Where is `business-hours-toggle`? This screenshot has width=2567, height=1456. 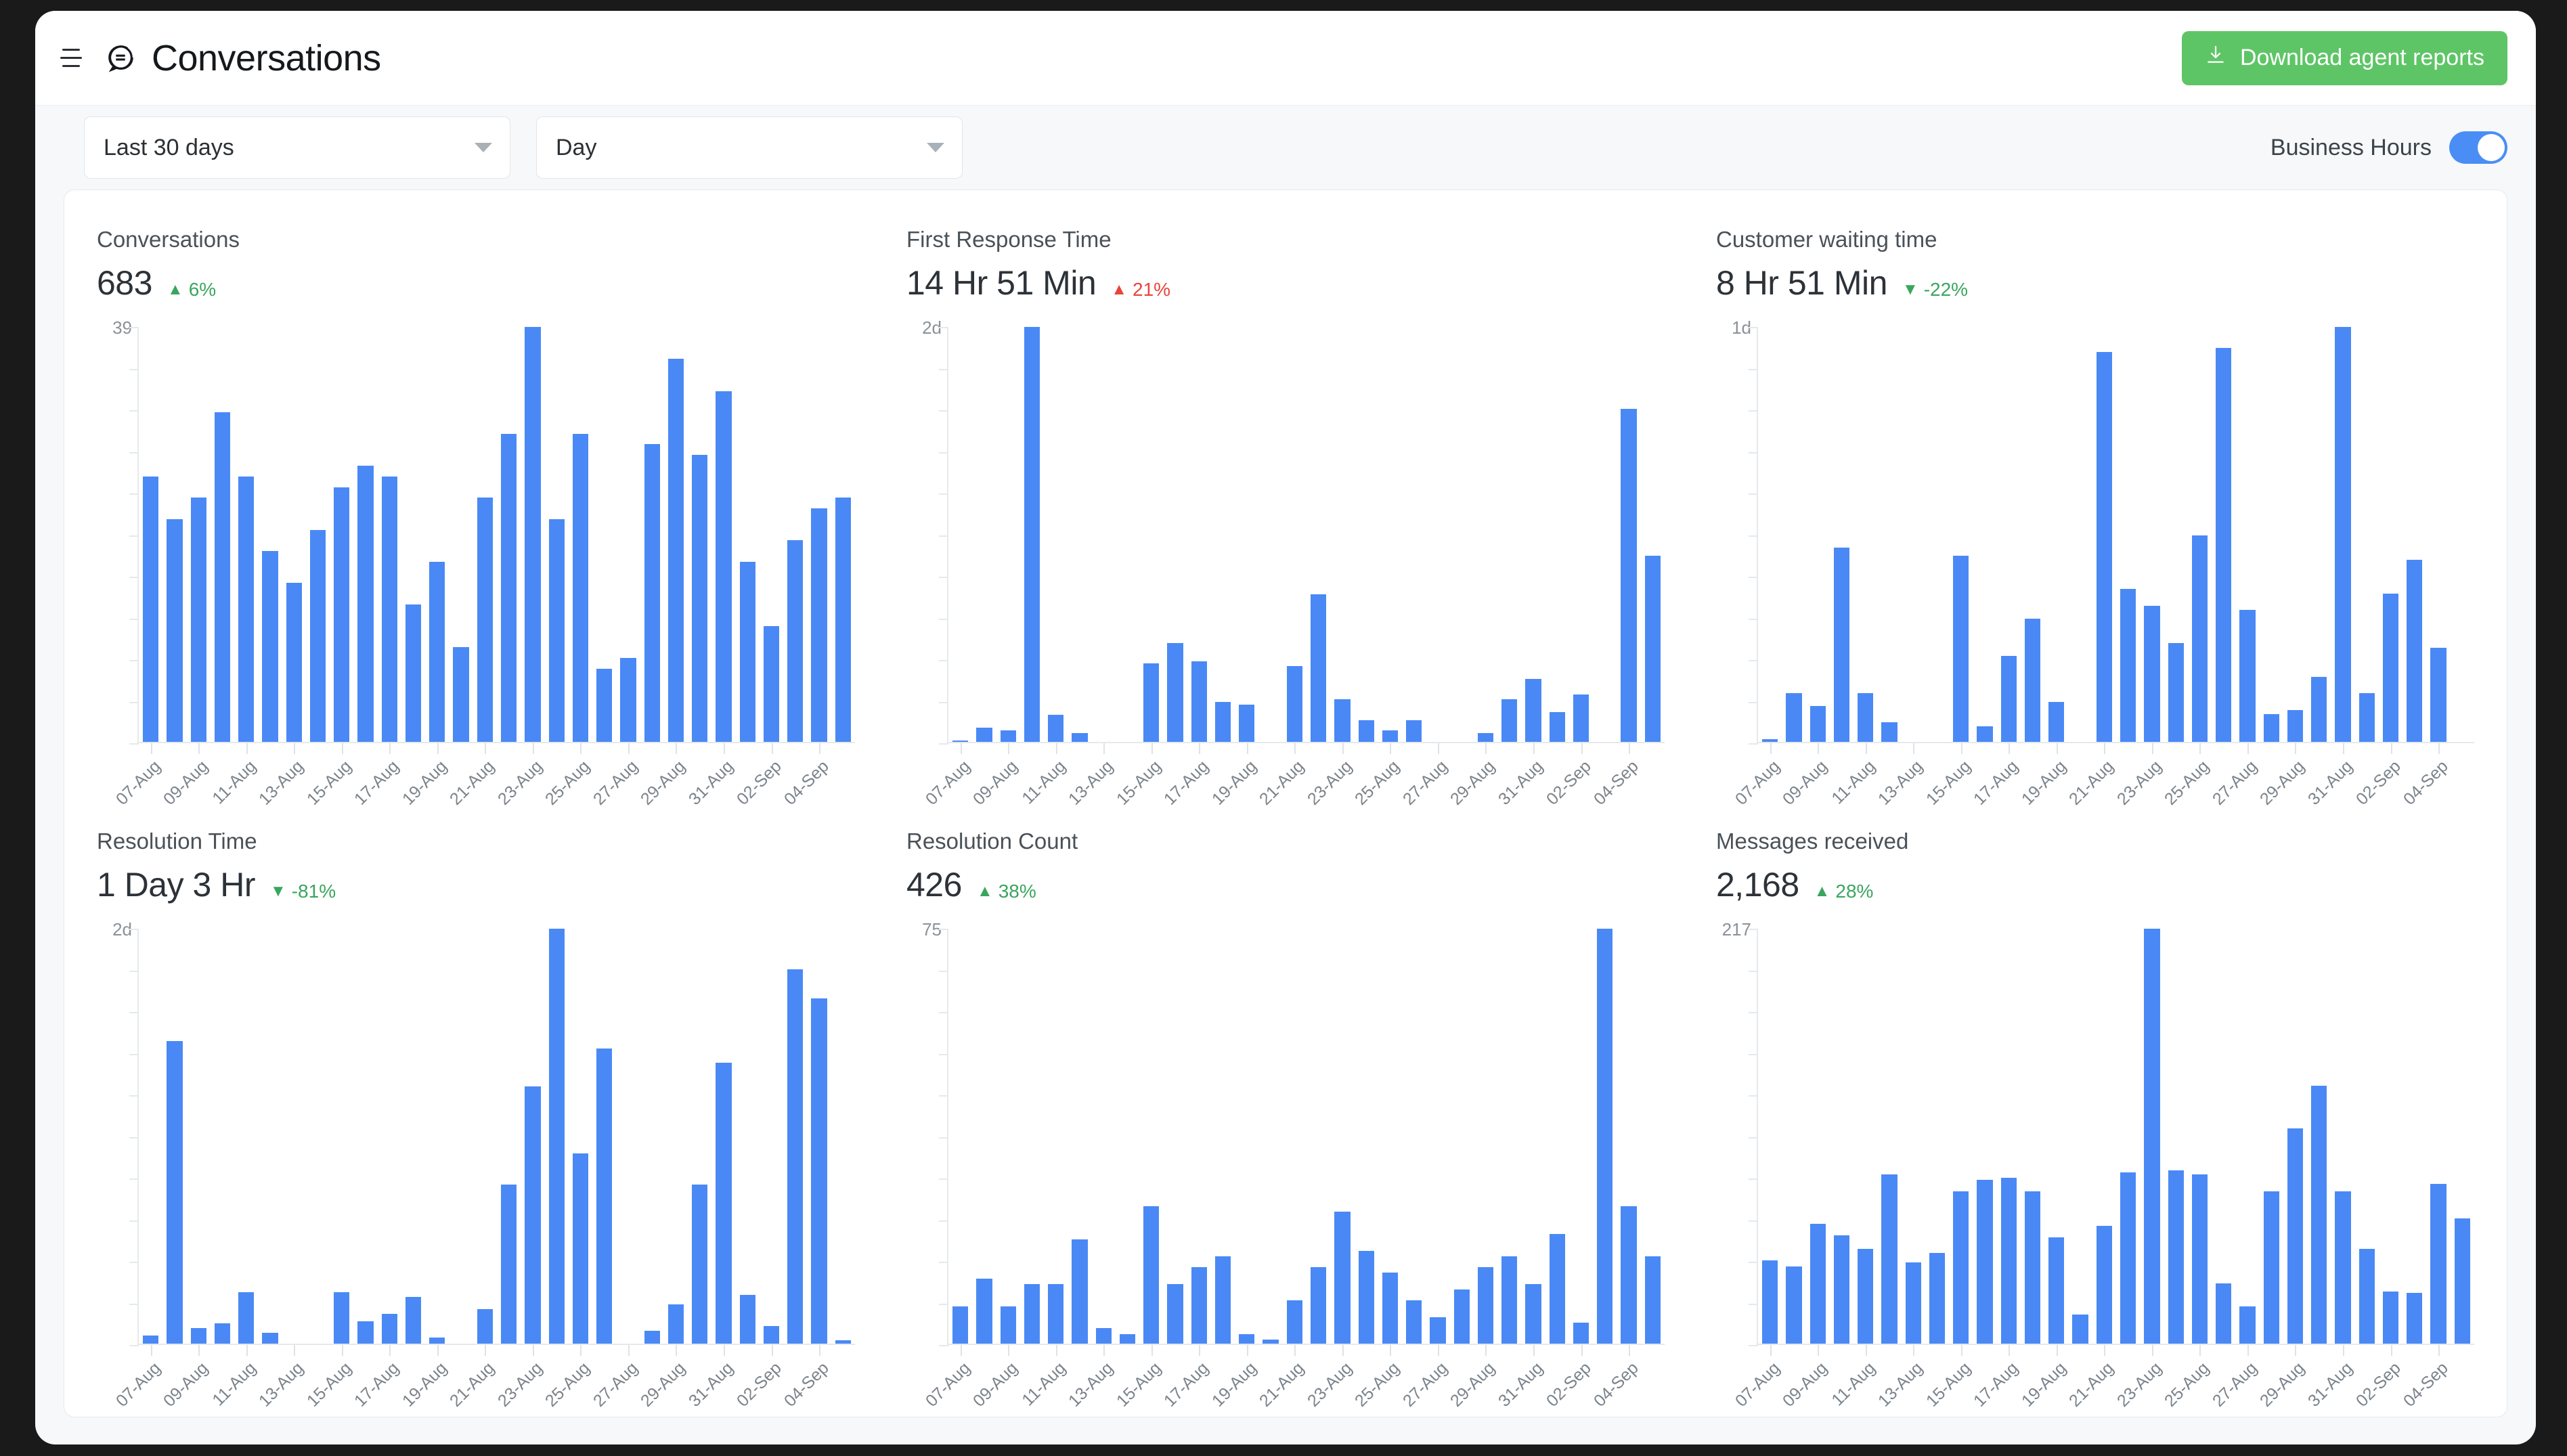
business-hours-toggle is located at coordinates (2478, 147).